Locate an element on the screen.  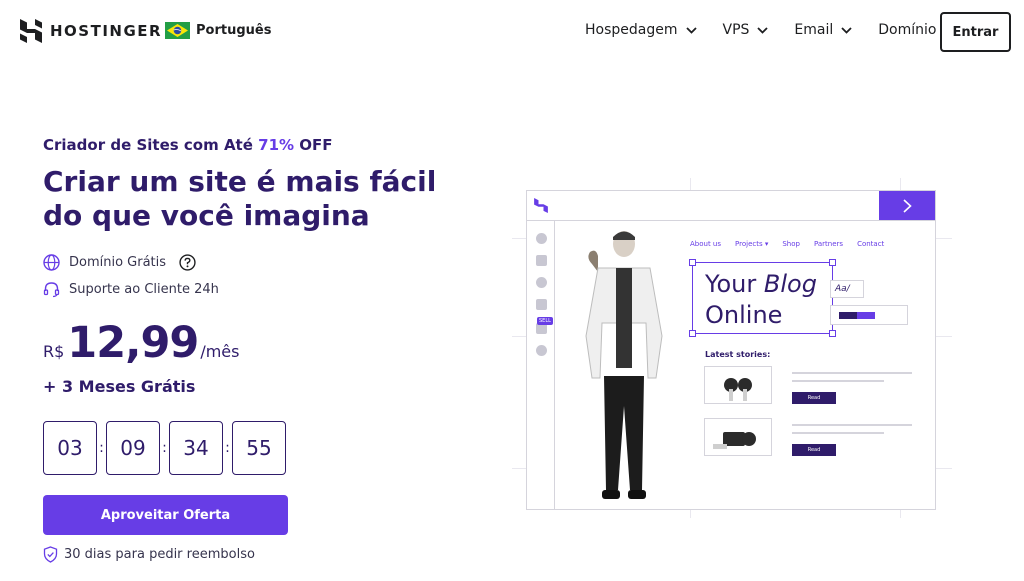
preview-nav-item: About us is located at coordinates (706, 244).